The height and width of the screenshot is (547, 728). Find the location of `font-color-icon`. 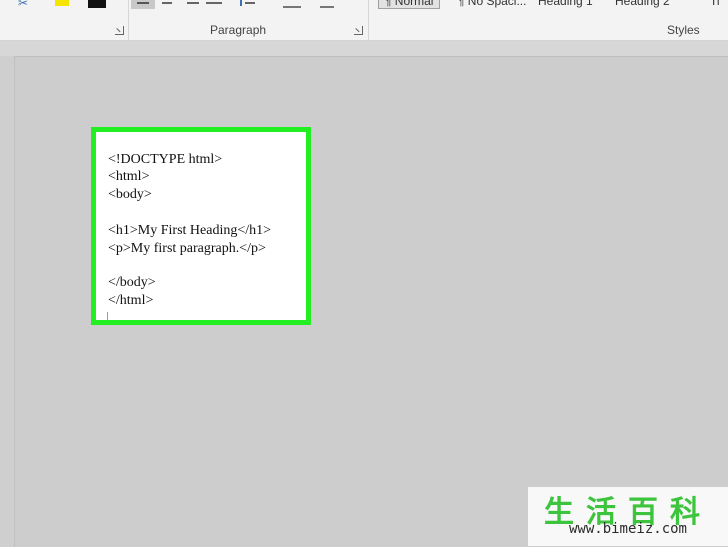

font-color-icon is located at coordinates (97, 4).